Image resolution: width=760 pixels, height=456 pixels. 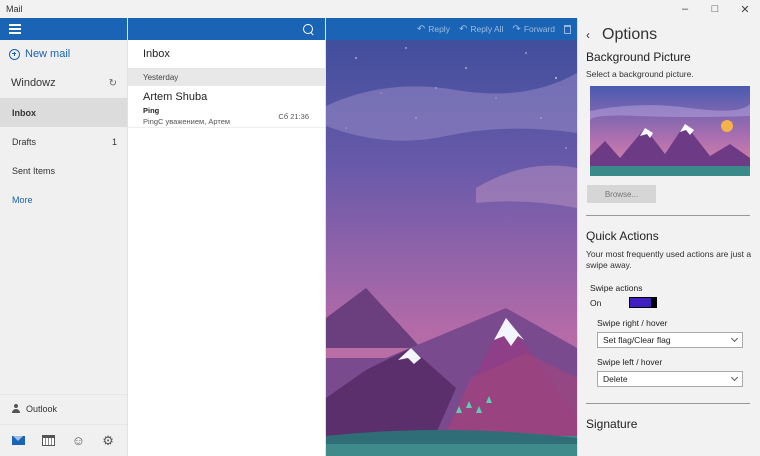 I want to click on swipe-actions-row: On, so click(x=669, y=302).